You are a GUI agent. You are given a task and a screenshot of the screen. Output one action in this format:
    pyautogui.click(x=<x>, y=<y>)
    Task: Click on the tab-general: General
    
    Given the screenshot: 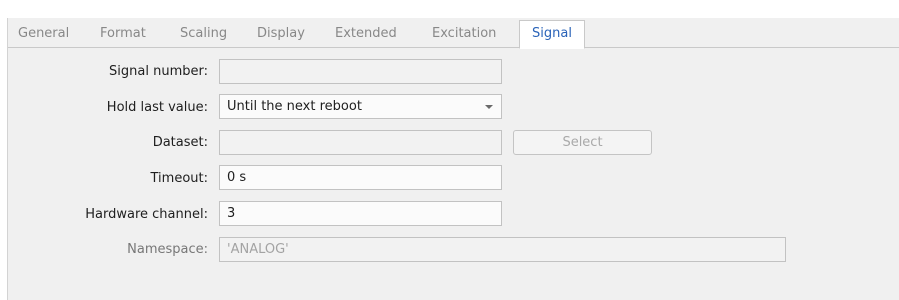 What is the action you would take?
    pyautogui.click(x=43, y=37)
    